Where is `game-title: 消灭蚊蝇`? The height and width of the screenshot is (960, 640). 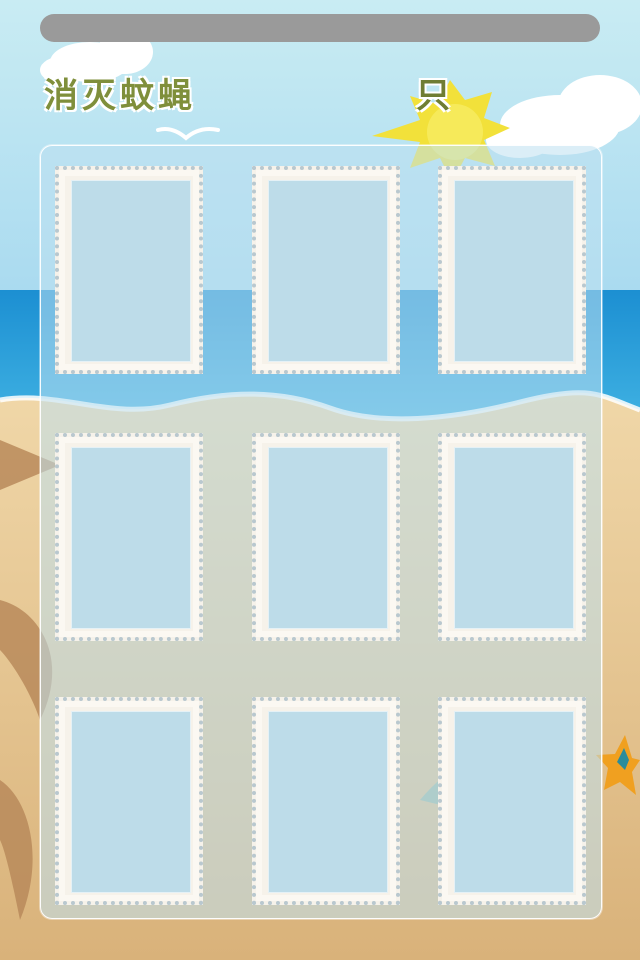 game-title: 消灭蚊蝇 is located at coordinates (120, 96).